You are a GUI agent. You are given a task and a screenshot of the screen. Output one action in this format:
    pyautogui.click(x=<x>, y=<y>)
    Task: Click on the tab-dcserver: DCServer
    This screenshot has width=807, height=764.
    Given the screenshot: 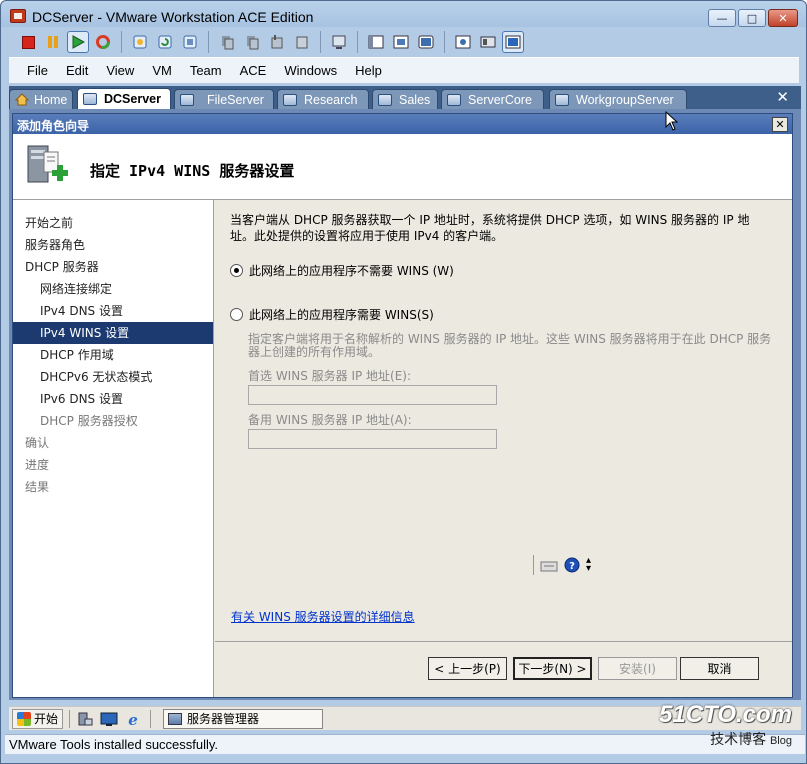 What is the action you would take?
    pyautogui.click(x=124, y=98)
    